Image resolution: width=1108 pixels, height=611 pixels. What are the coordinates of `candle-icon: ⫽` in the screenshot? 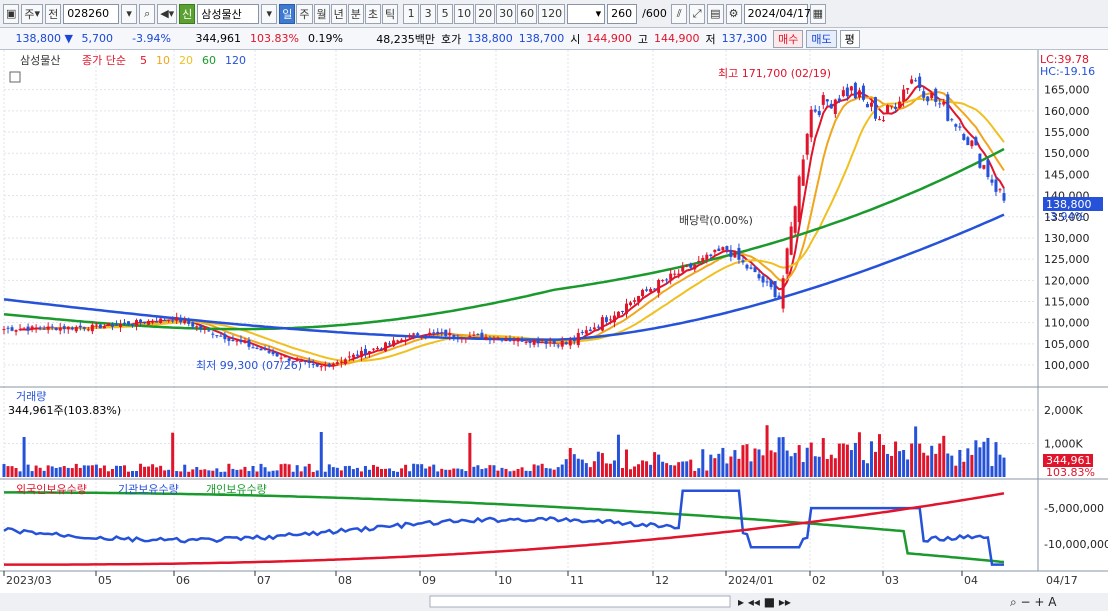 It's located at (679, 13).